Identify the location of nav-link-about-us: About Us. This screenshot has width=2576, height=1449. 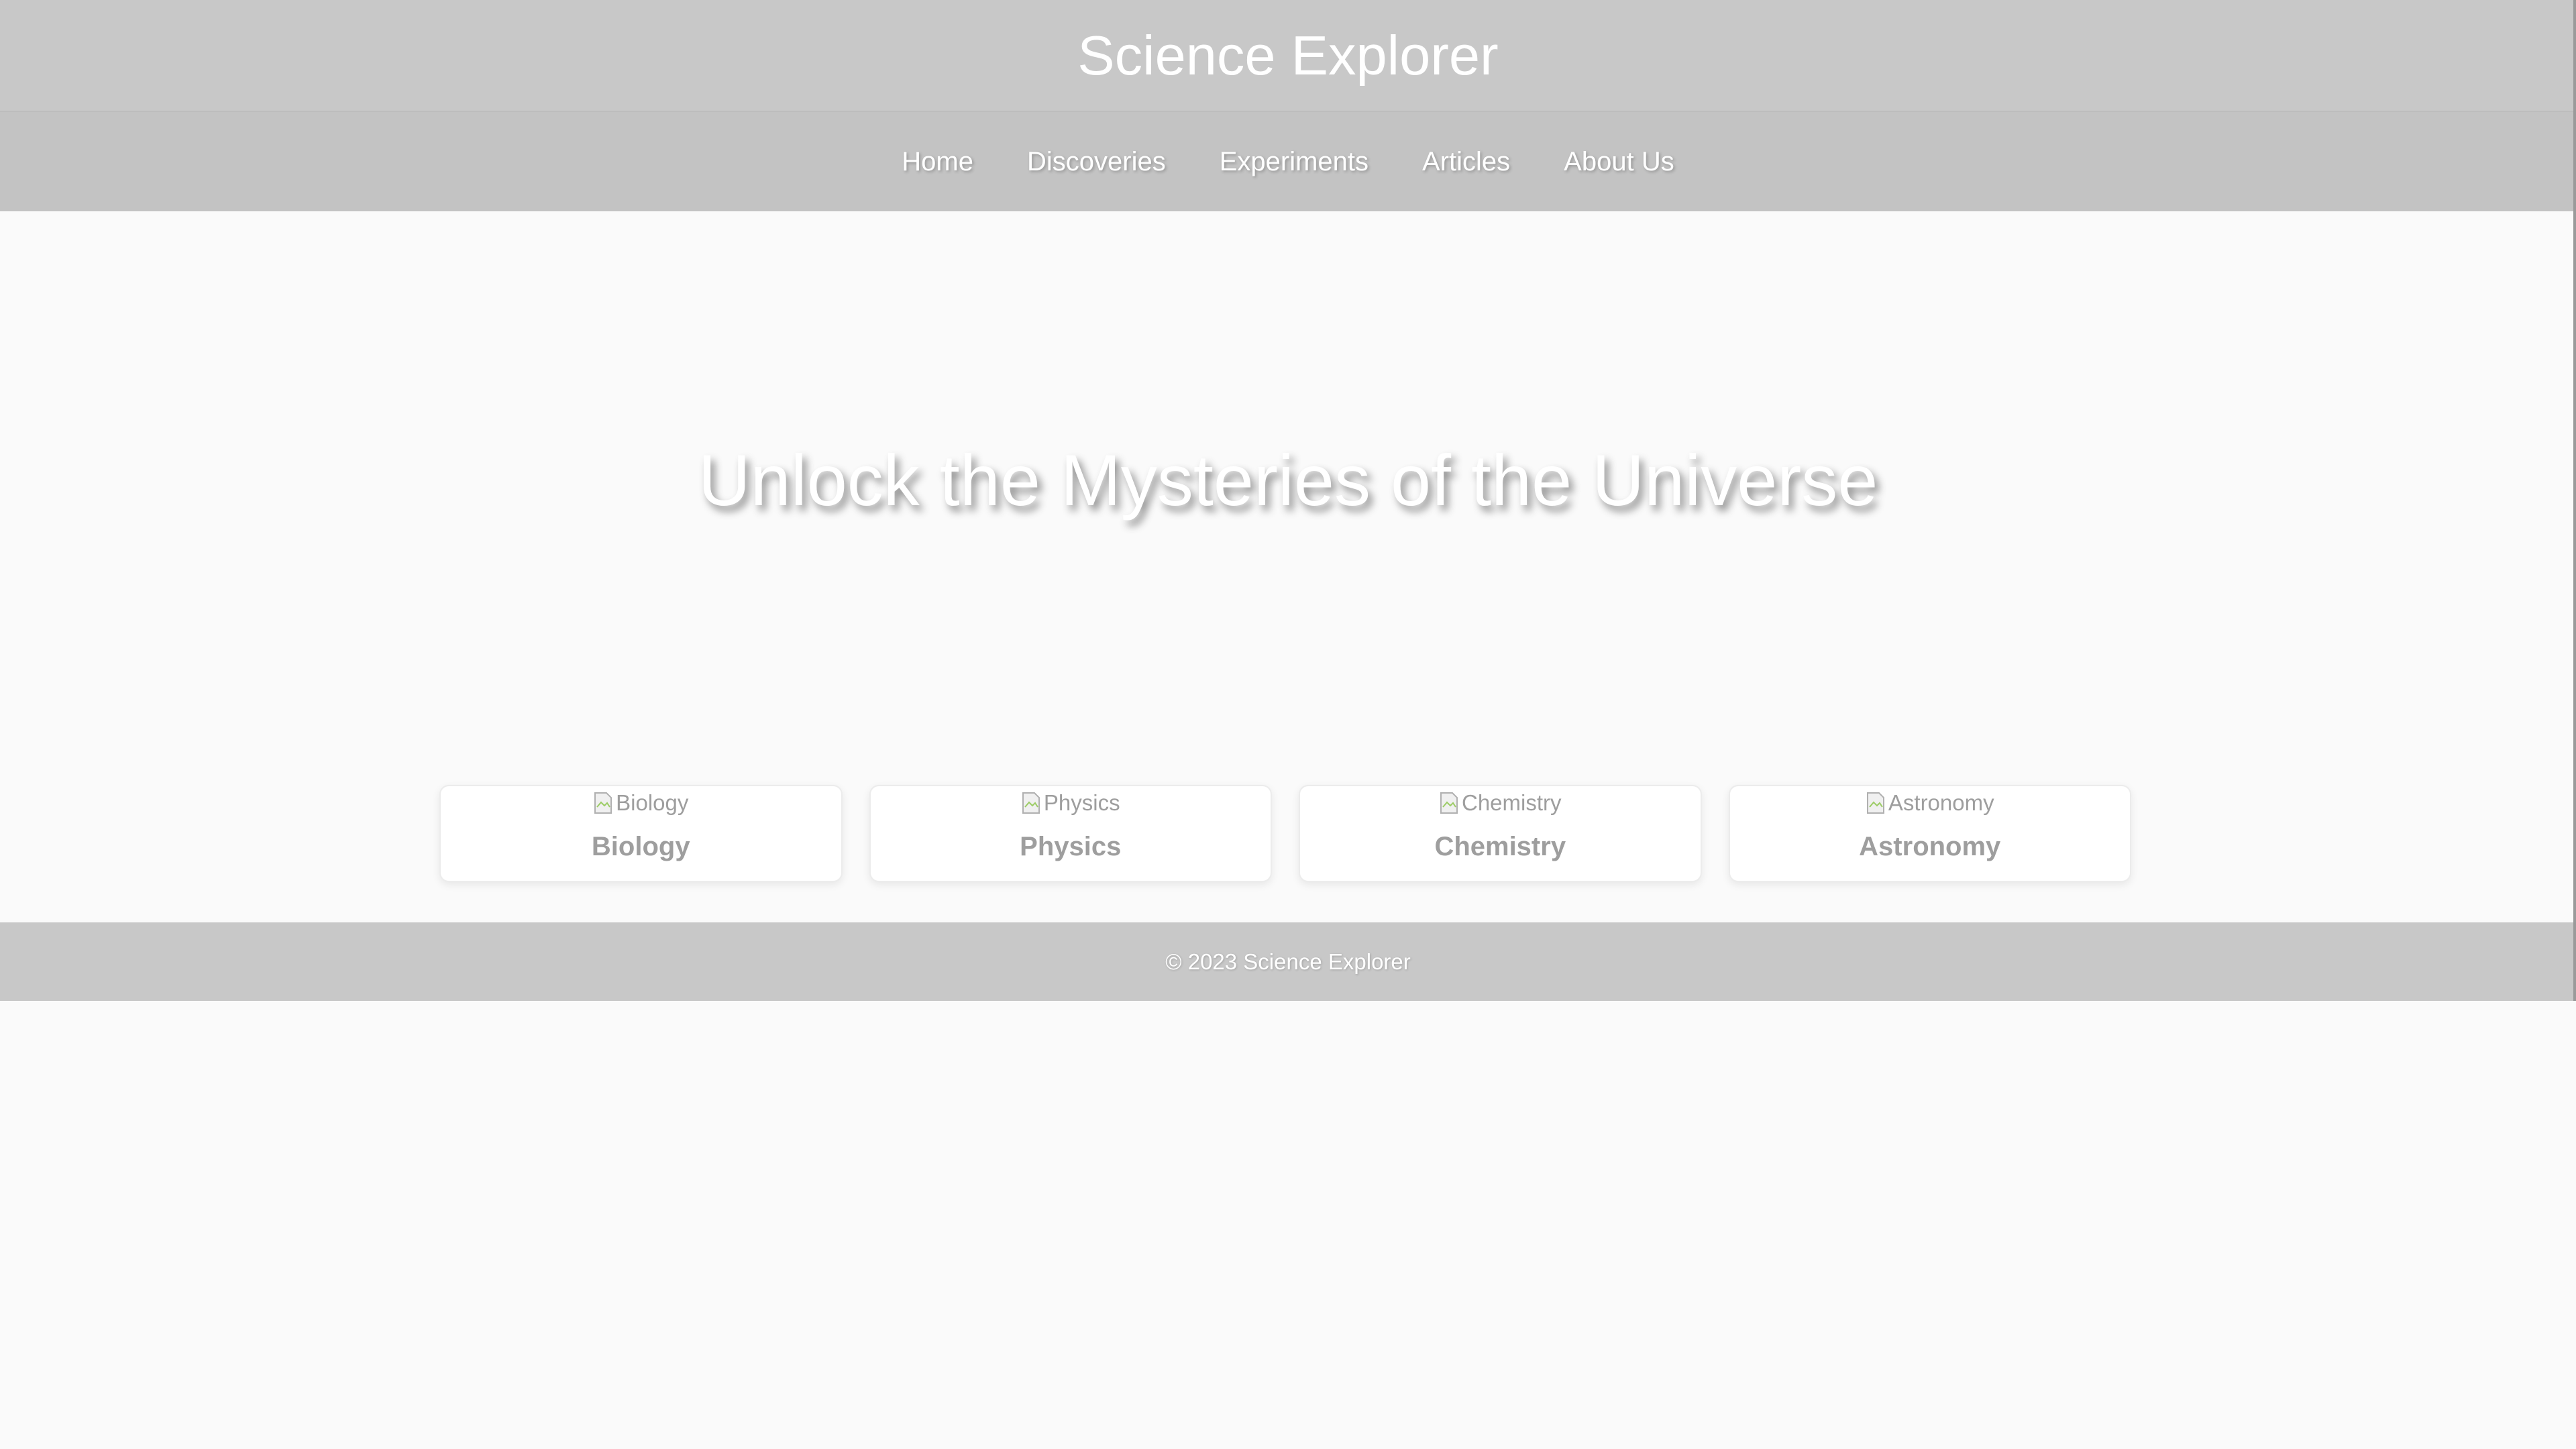
(1619, 162).